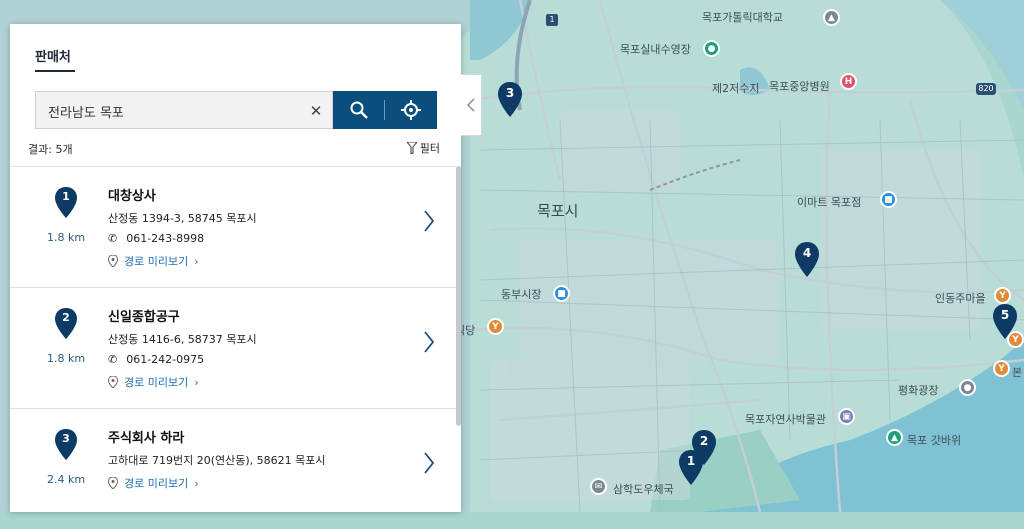 This screenshot has width=1024, height=529. Describe the element at coordinates (411, 148) in the screenshot. I see `filter-icon` at that location.